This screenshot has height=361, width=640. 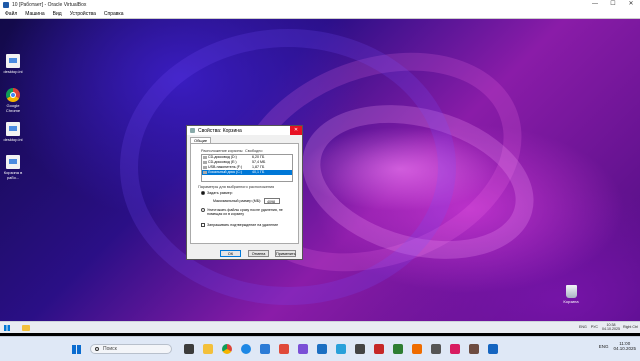 What do you see at coordinates (341, 349) in the screenshot?
I see `telegram-icon` at bounding box center [341, 349].